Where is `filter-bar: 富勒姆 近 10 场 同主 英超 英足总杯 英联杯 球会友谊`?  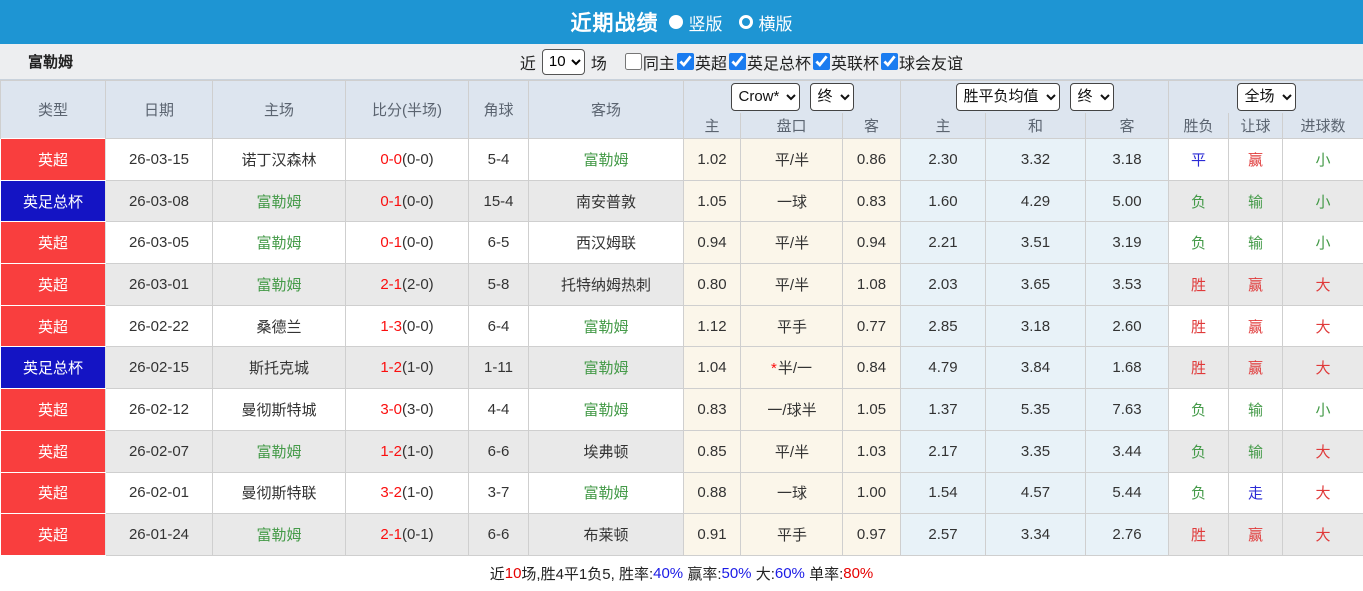
filter-bar: 富勒姆 近 10 场 同主 英超 英足总杯 英联杯 球会友谊 is located at coordinates (681, 62).